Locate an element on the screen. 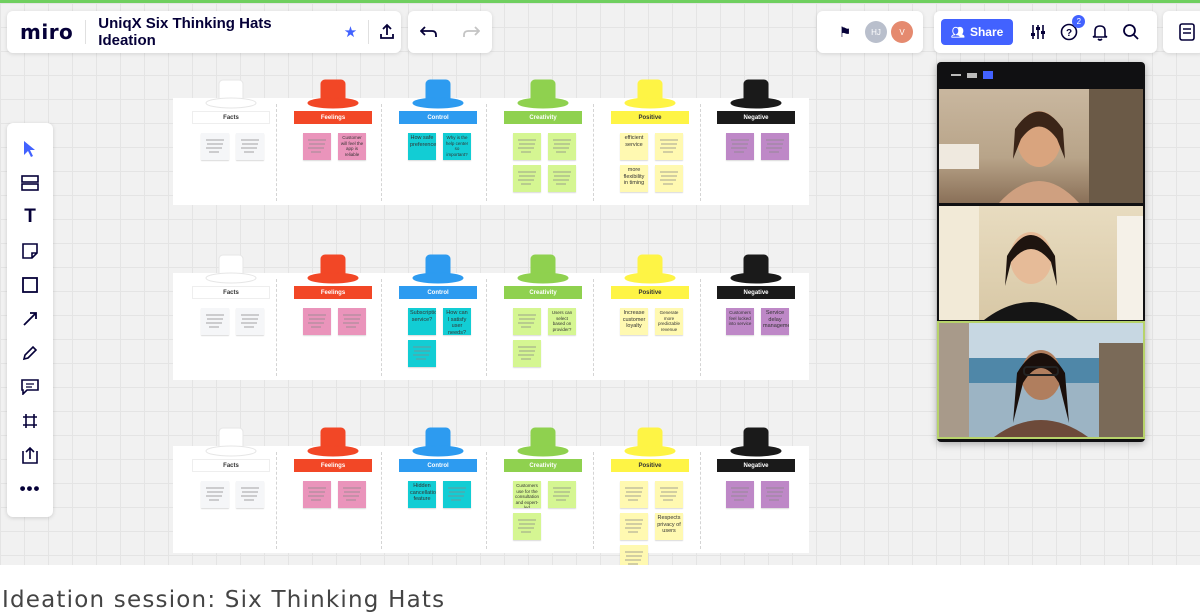 The image size is (1200, 616). notes-list-icon is located at coordinates (1186, 32).